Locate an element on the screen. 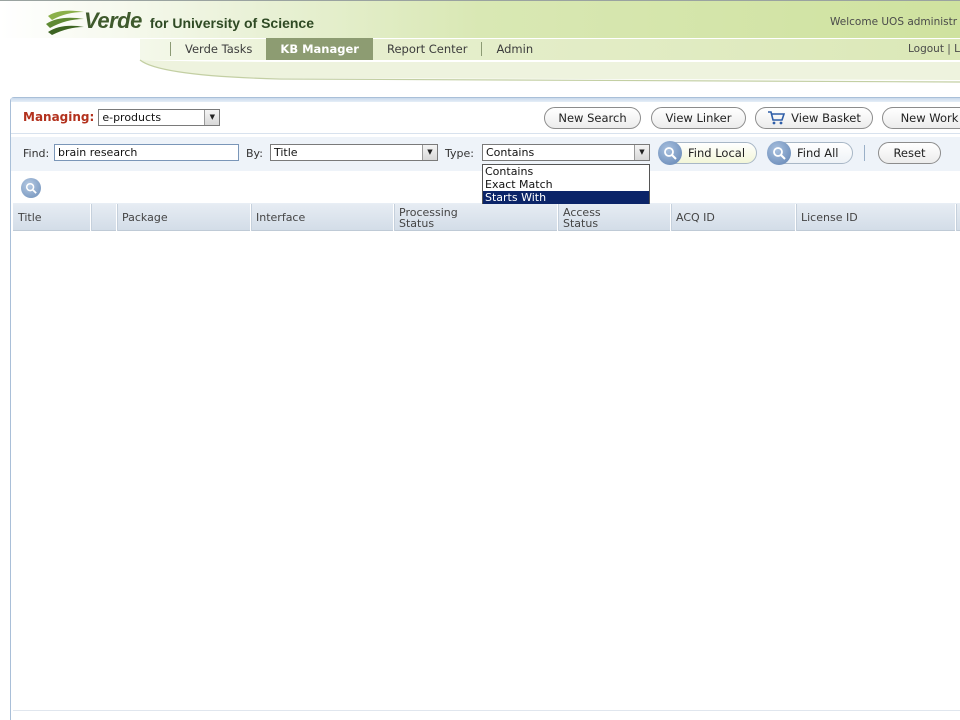 The height and width of the screenshot is (720, 960). view-basket-label: View Basket is located at coordinates (826, 118).